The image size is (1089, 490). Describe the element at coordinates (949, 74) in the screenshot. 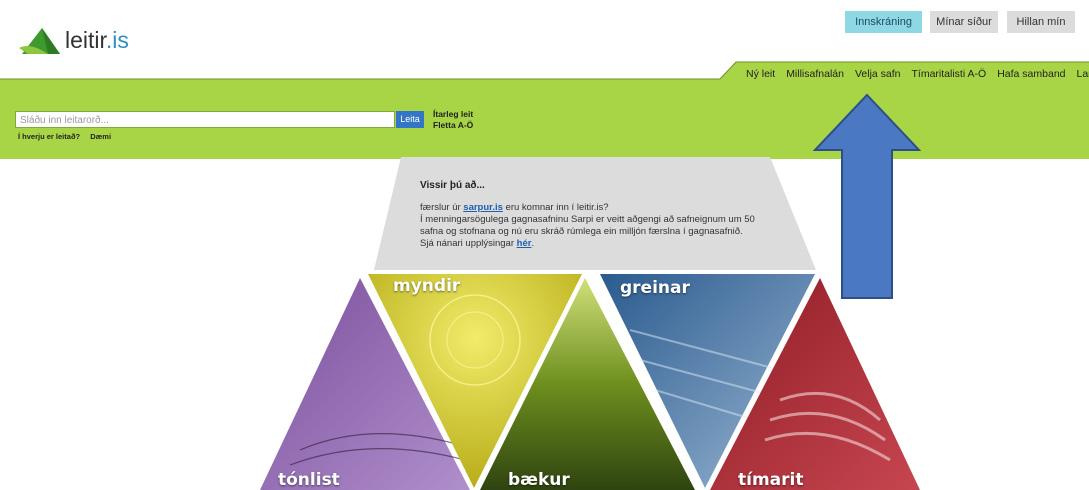

I see `nav-journal-list: Tímaritalisti A-Ö` at that location.